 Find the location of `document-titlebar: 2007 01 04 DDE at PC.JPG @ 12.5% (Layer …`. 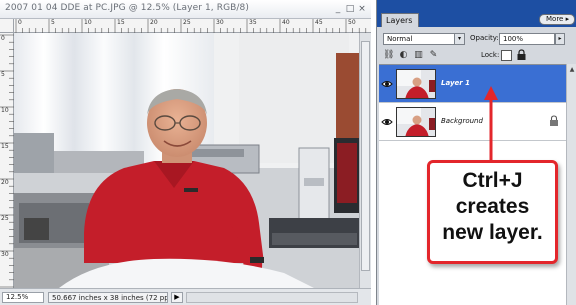

document-titlebar: 2007 01 04 DDE at PC.JPG @ 12.5% (Layer … is located at coordinates (185, 9).